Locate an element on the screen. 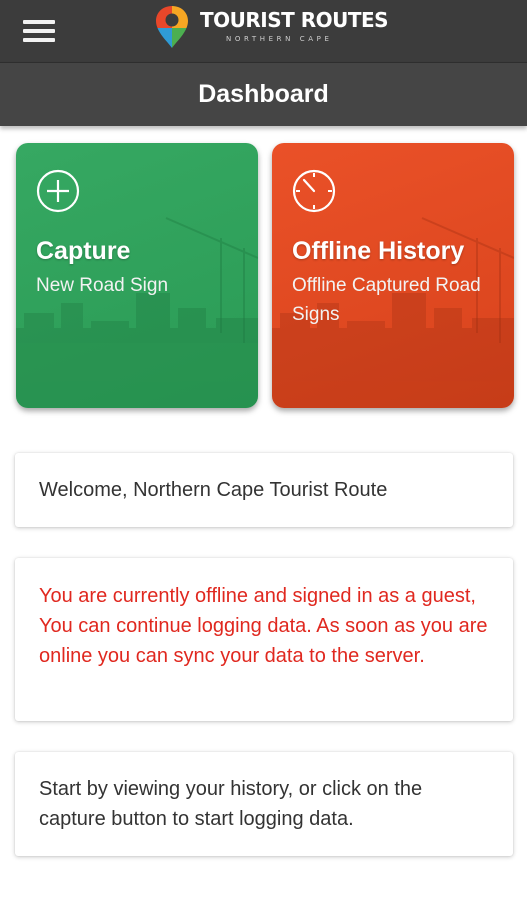  capture-tile-subtitle: New Road Sign is located at coordinates (102, 285).